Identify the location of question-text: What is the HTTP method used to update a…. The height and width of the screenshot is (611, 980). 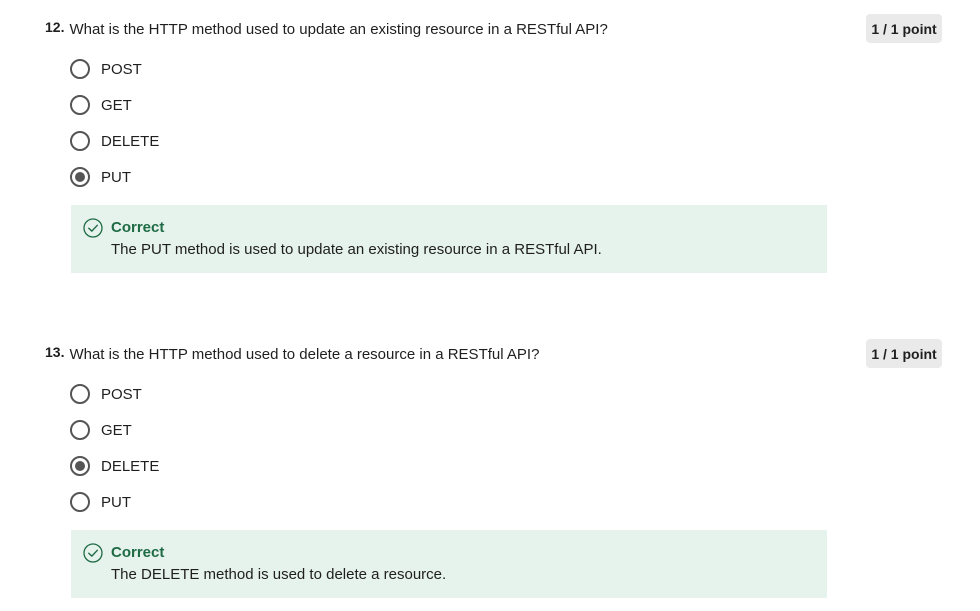
(338, 29).